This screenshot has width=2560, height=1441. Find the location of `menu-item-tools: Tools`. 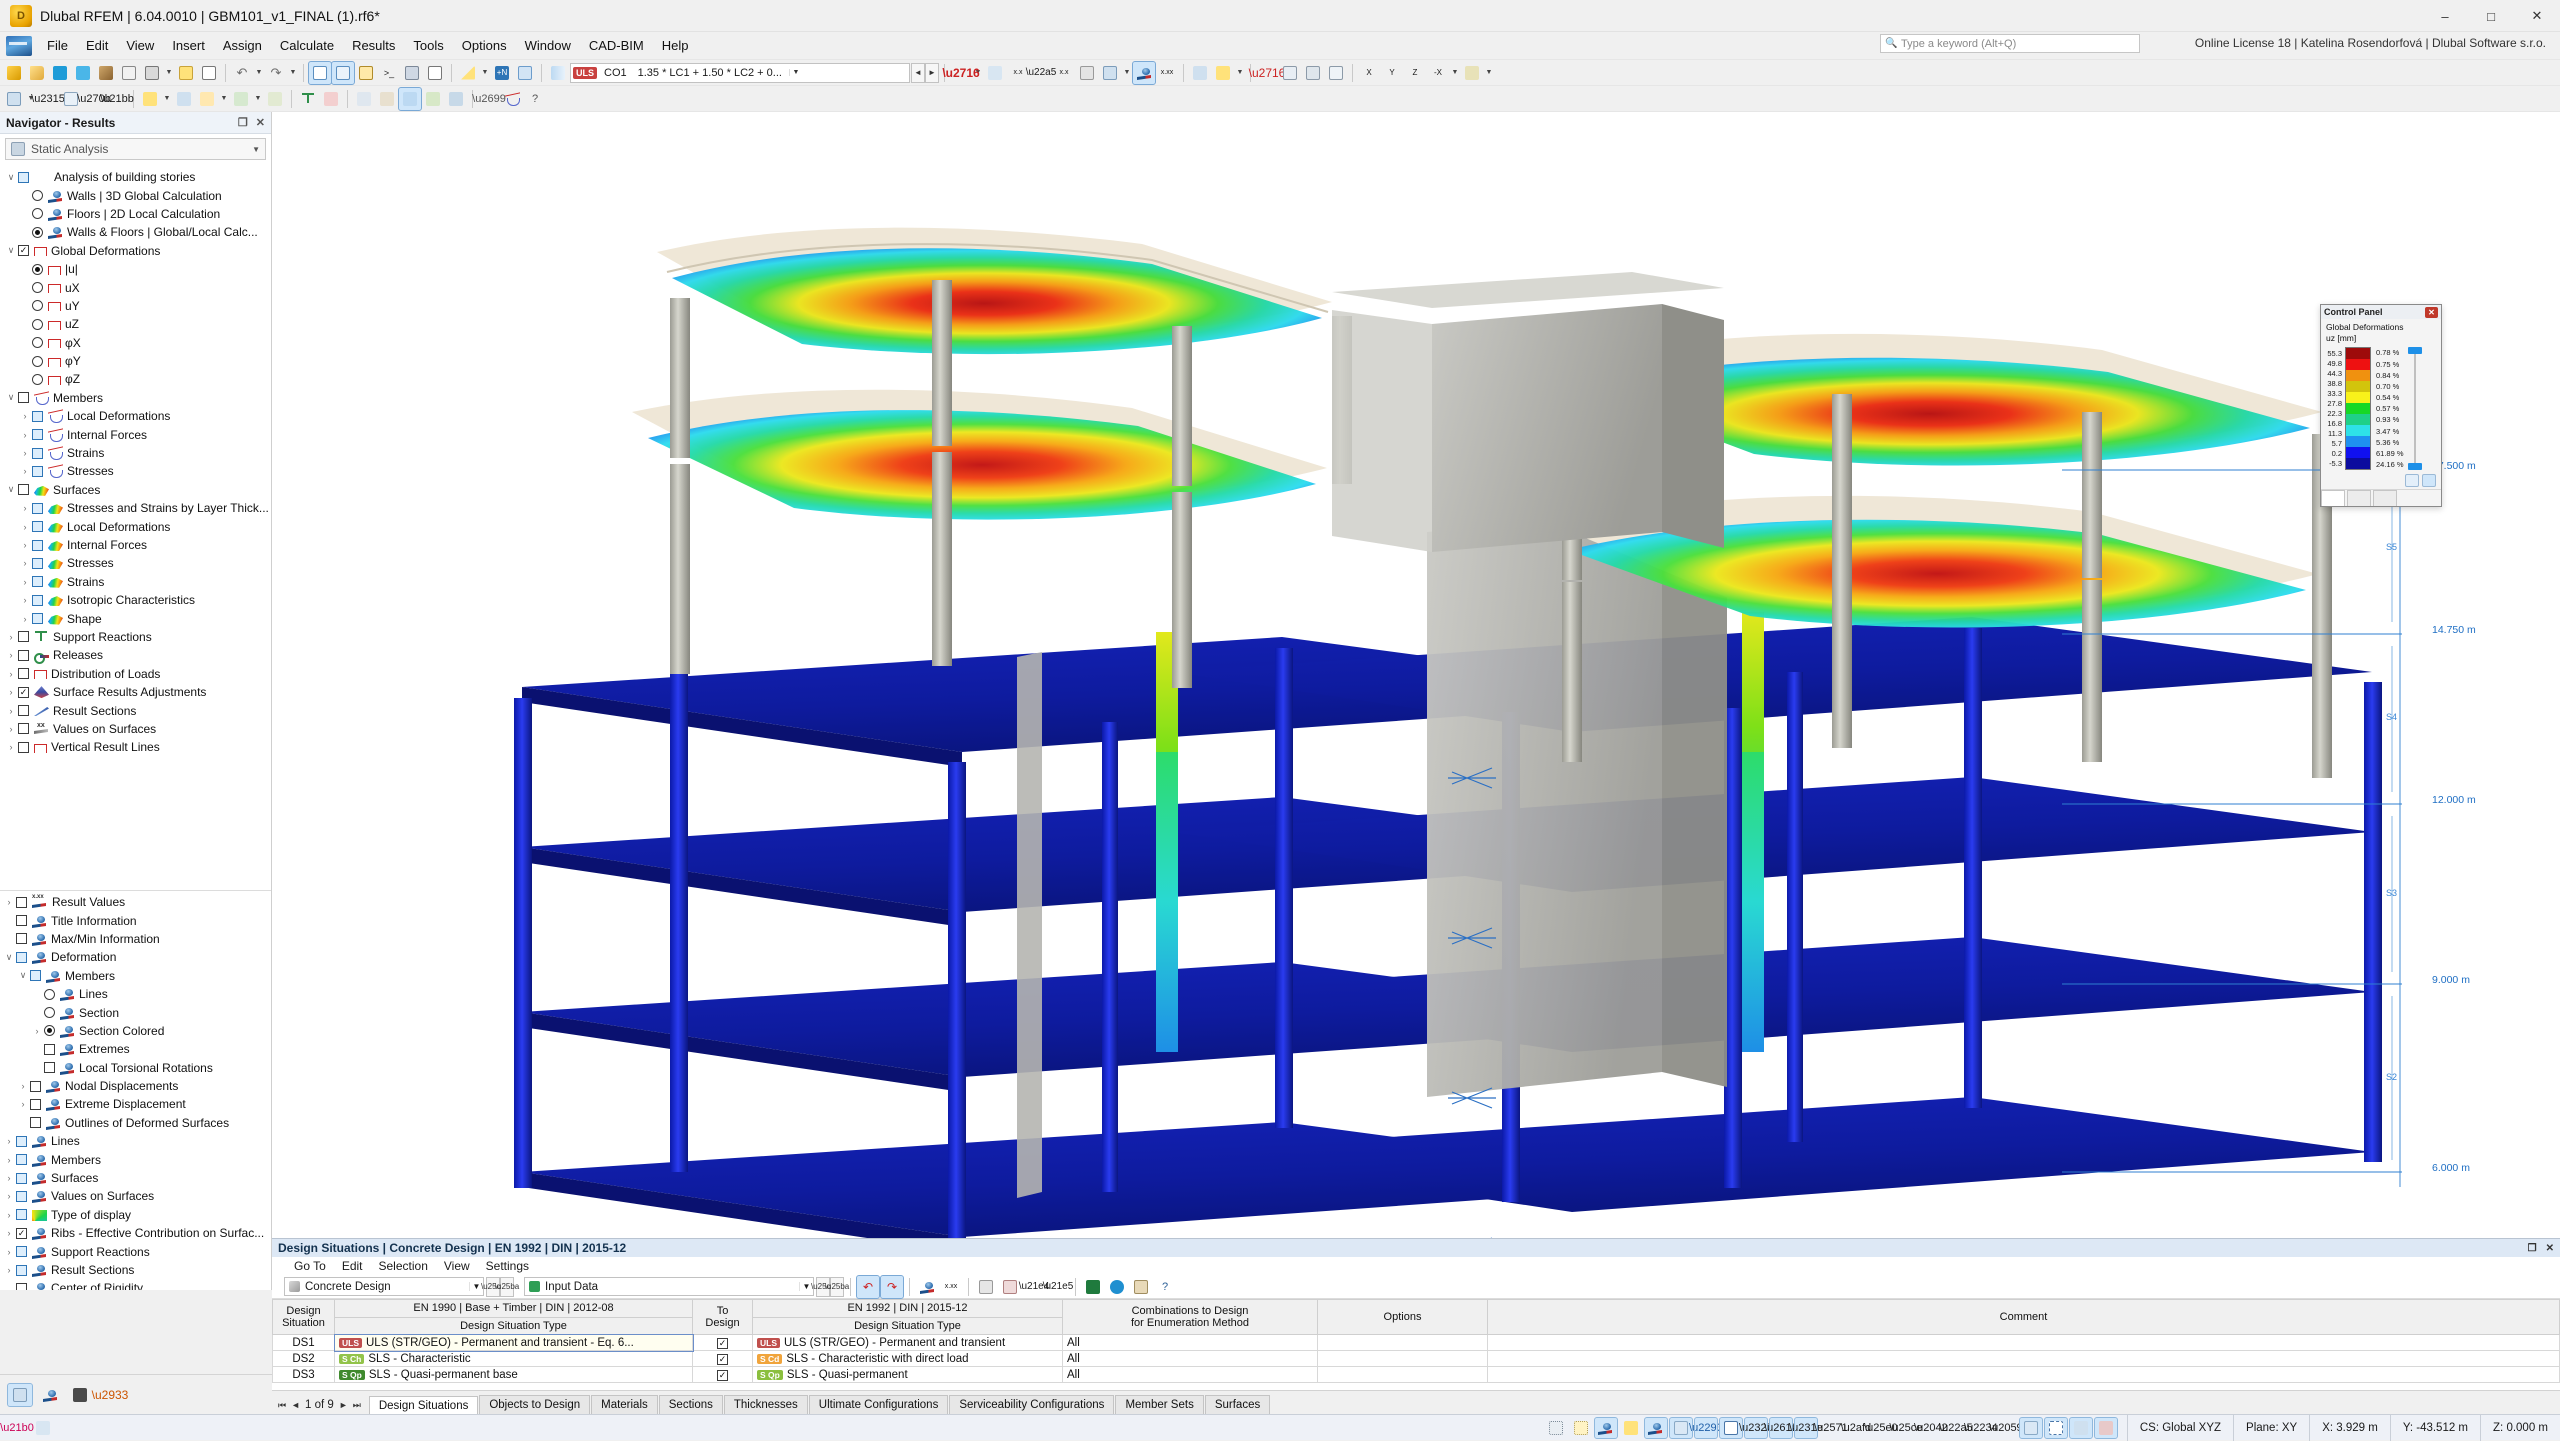

menu-item-tools: Tools is located at coordinates (428, 45).